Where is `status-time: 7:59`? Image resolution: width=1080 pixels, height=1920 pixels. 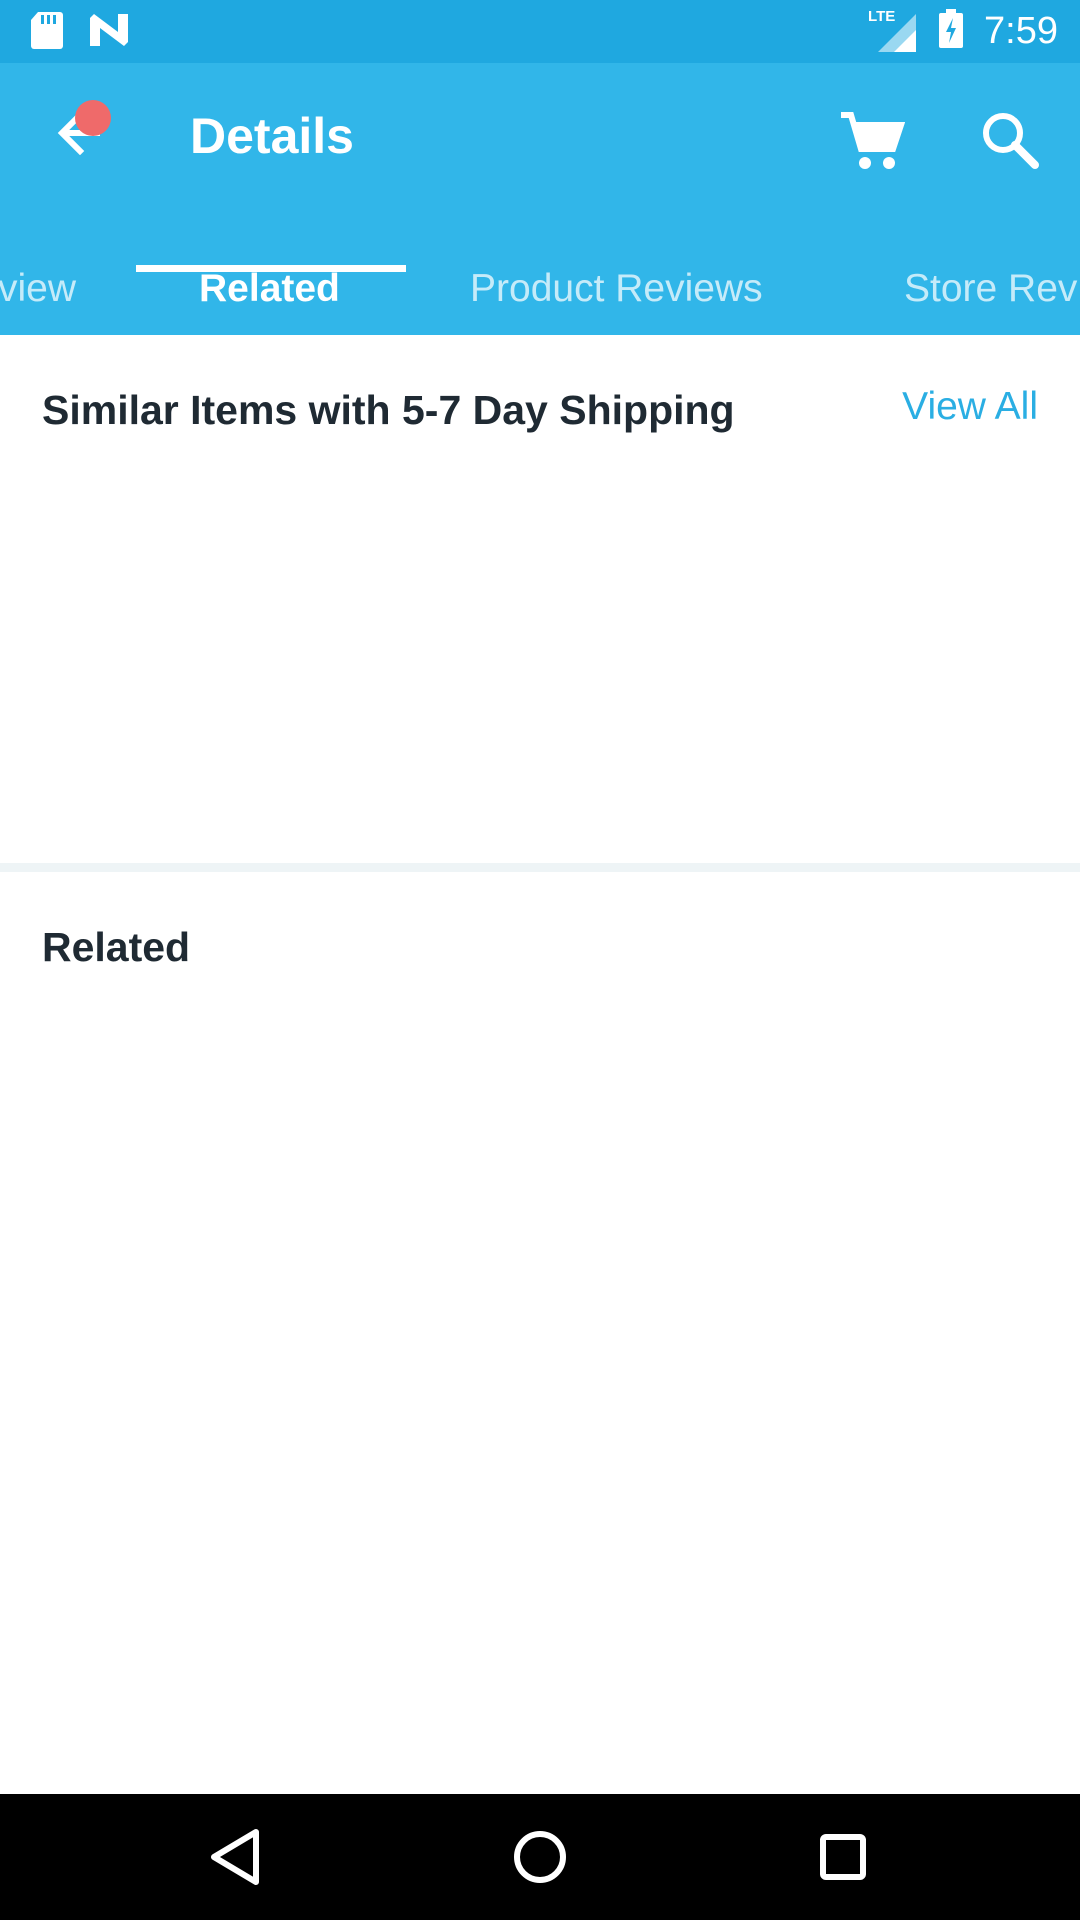
status-time: 7:59 is located at coordinates (1021, 31).